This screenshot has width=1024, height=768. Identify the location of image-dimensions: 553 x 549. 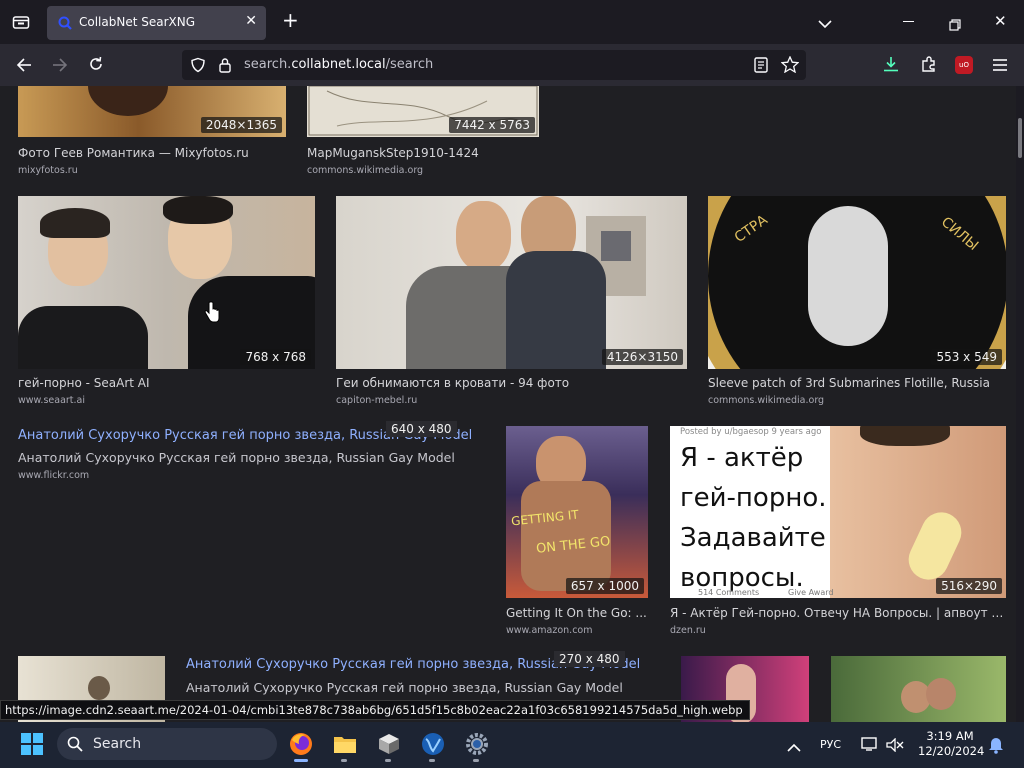
(966, 357).